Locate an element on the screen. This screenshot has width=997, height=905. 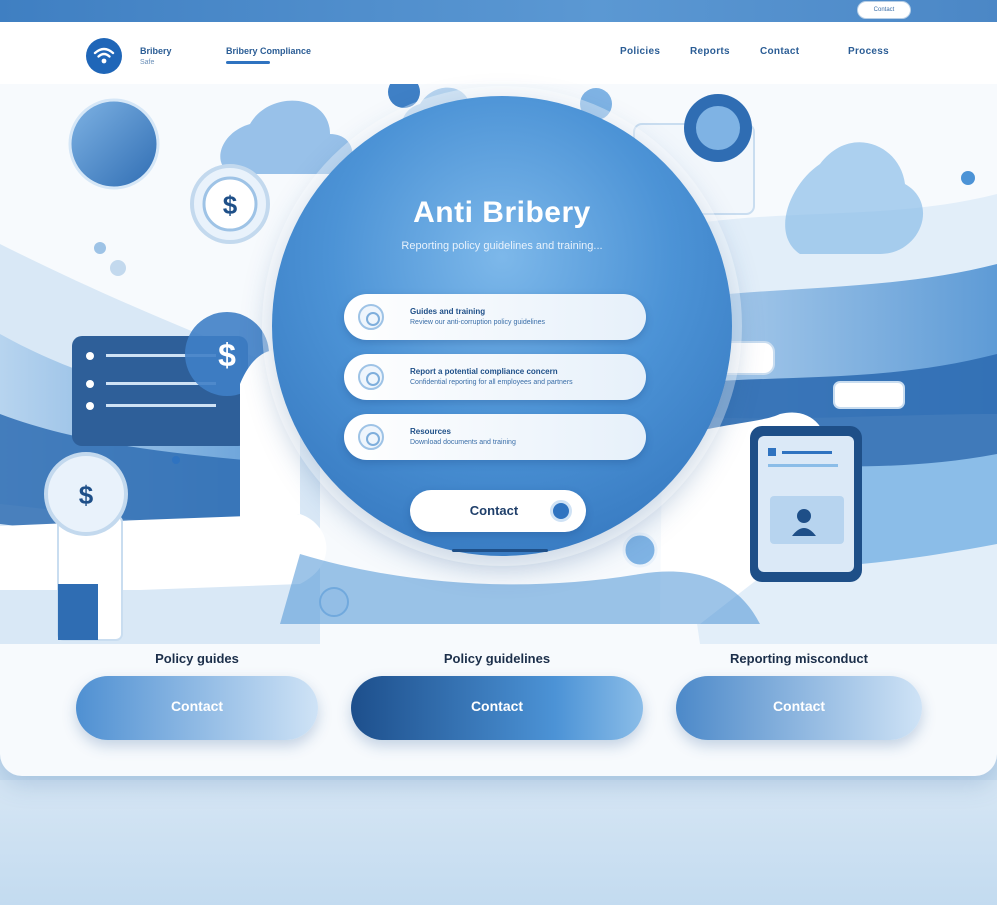
nav-item-reports: Reports is located at coordinates (710, 51).